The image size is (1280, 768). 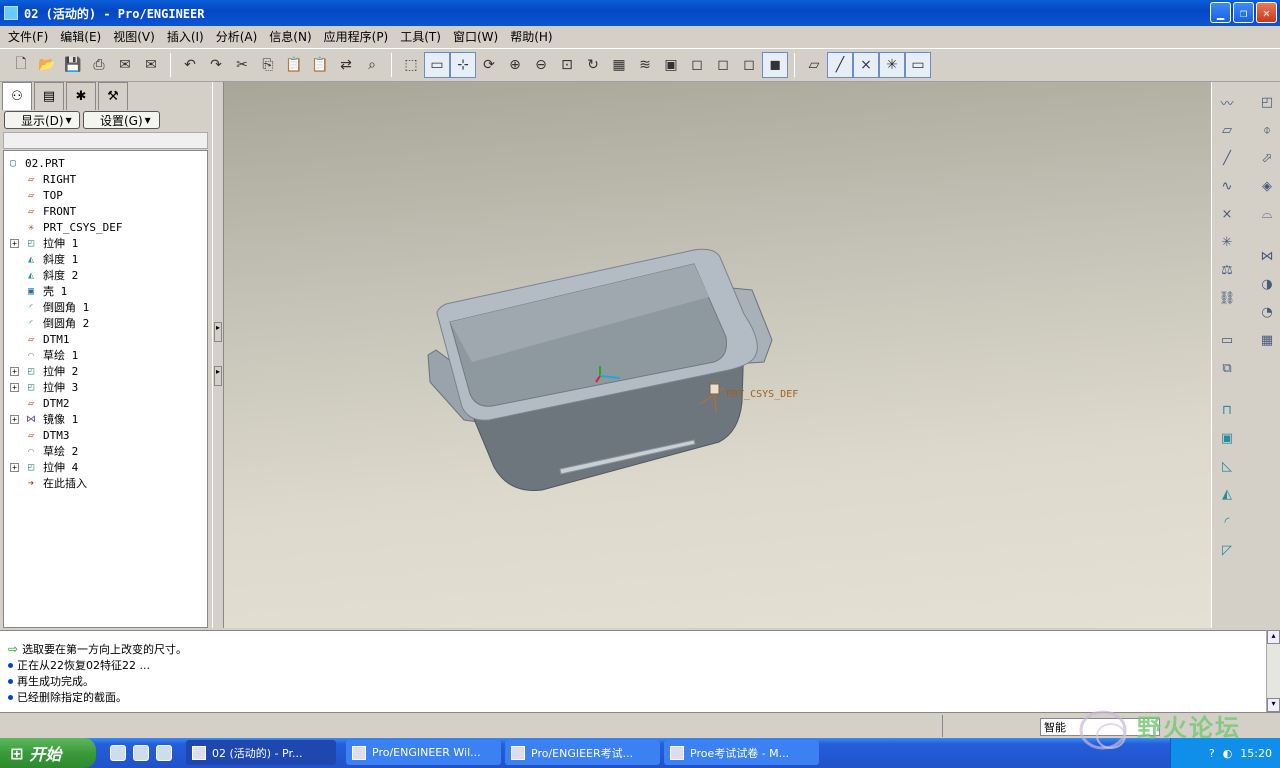 What do you see at coordinates (1267, 256) in the screenshot?
I see `mirror-tool-icon: ⋈` at bounding box center [1267, 256].